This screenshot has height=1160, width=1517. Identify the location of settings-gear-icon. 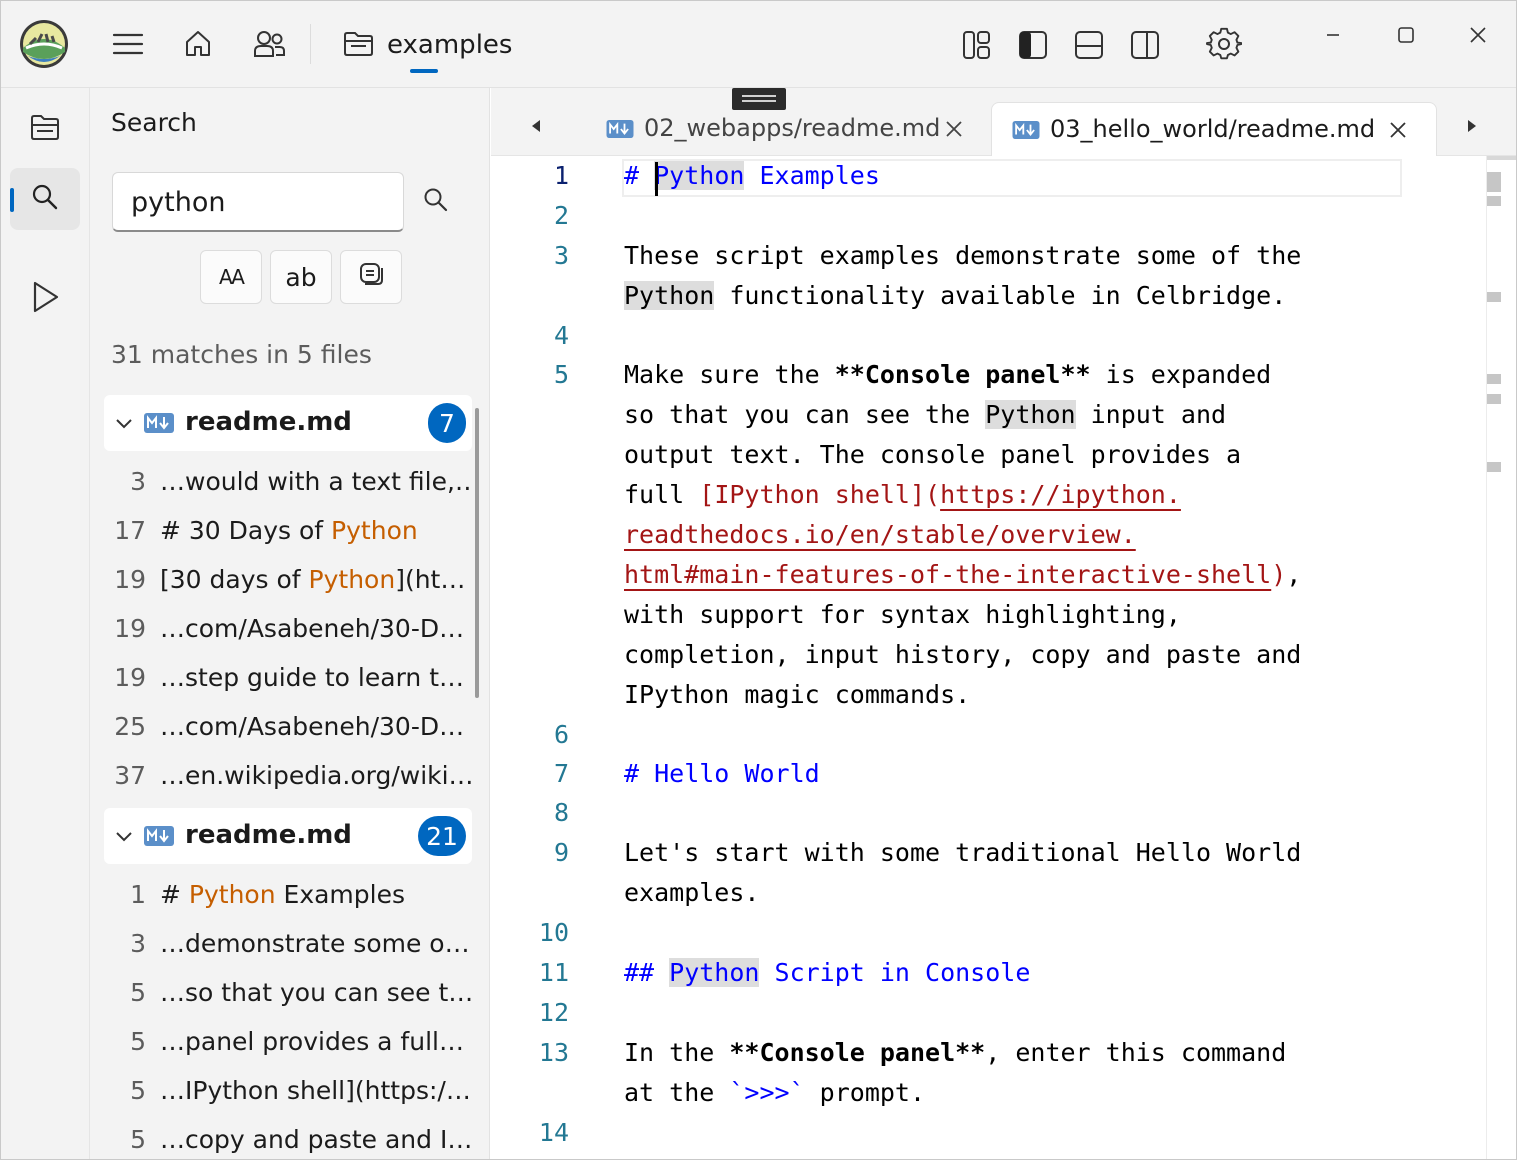
(1224, 44).